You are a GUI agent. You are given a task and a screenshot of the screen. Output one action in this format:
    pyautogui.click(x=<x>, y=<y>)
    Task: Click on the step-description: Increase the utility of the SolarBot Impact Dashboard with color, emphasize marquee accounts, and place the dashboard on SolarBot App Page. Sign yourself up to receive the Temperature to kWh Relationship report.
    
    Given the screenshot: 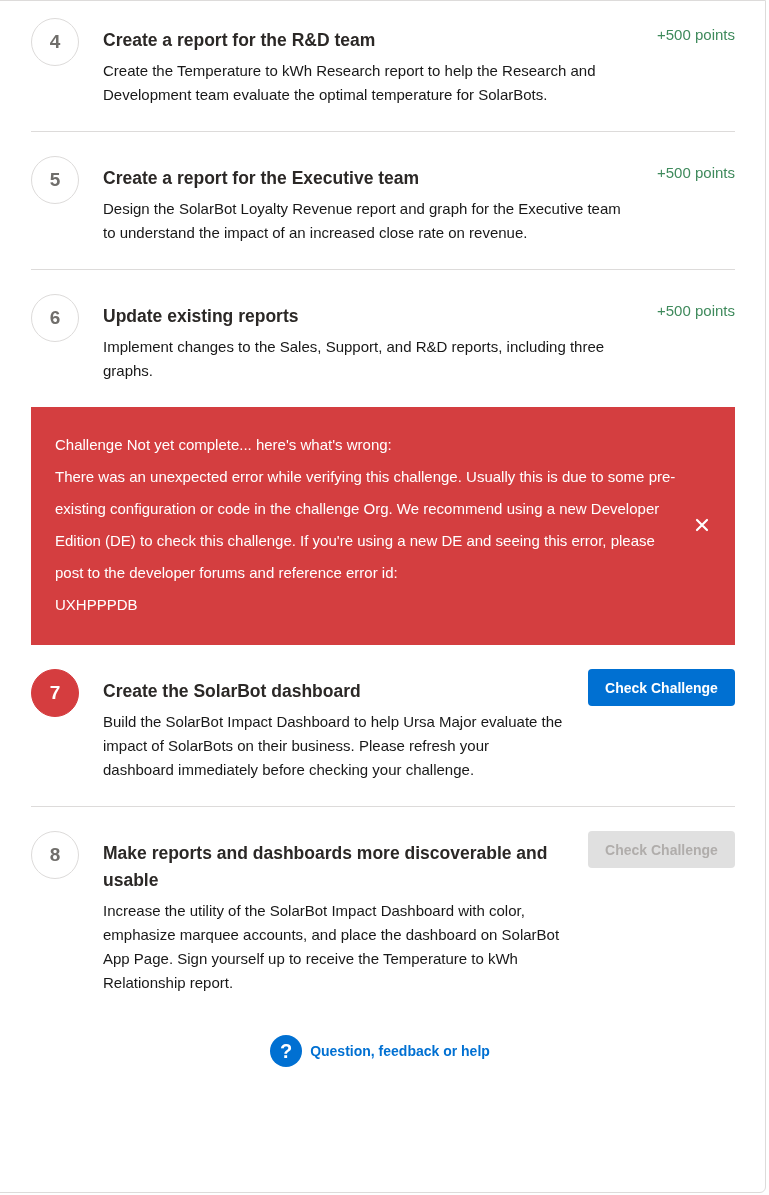 What is the action you would take?
    pyautogui.click(x=332, y=947)
    